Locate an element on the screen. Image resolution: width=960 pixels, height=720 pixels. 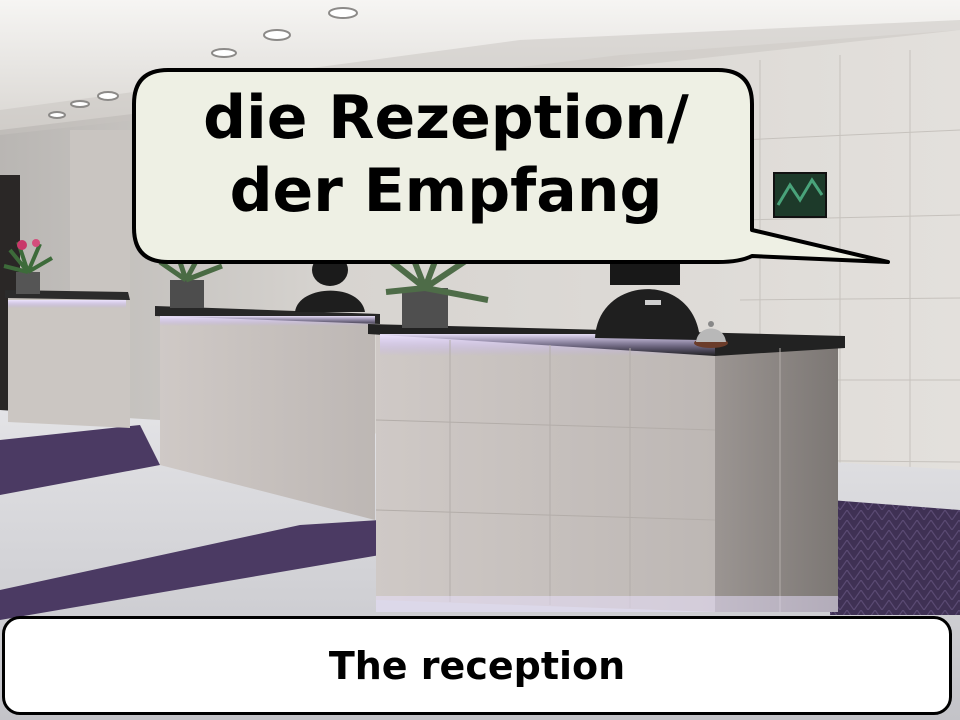
caption-bar: The reception is located at coordinates (477, 665).